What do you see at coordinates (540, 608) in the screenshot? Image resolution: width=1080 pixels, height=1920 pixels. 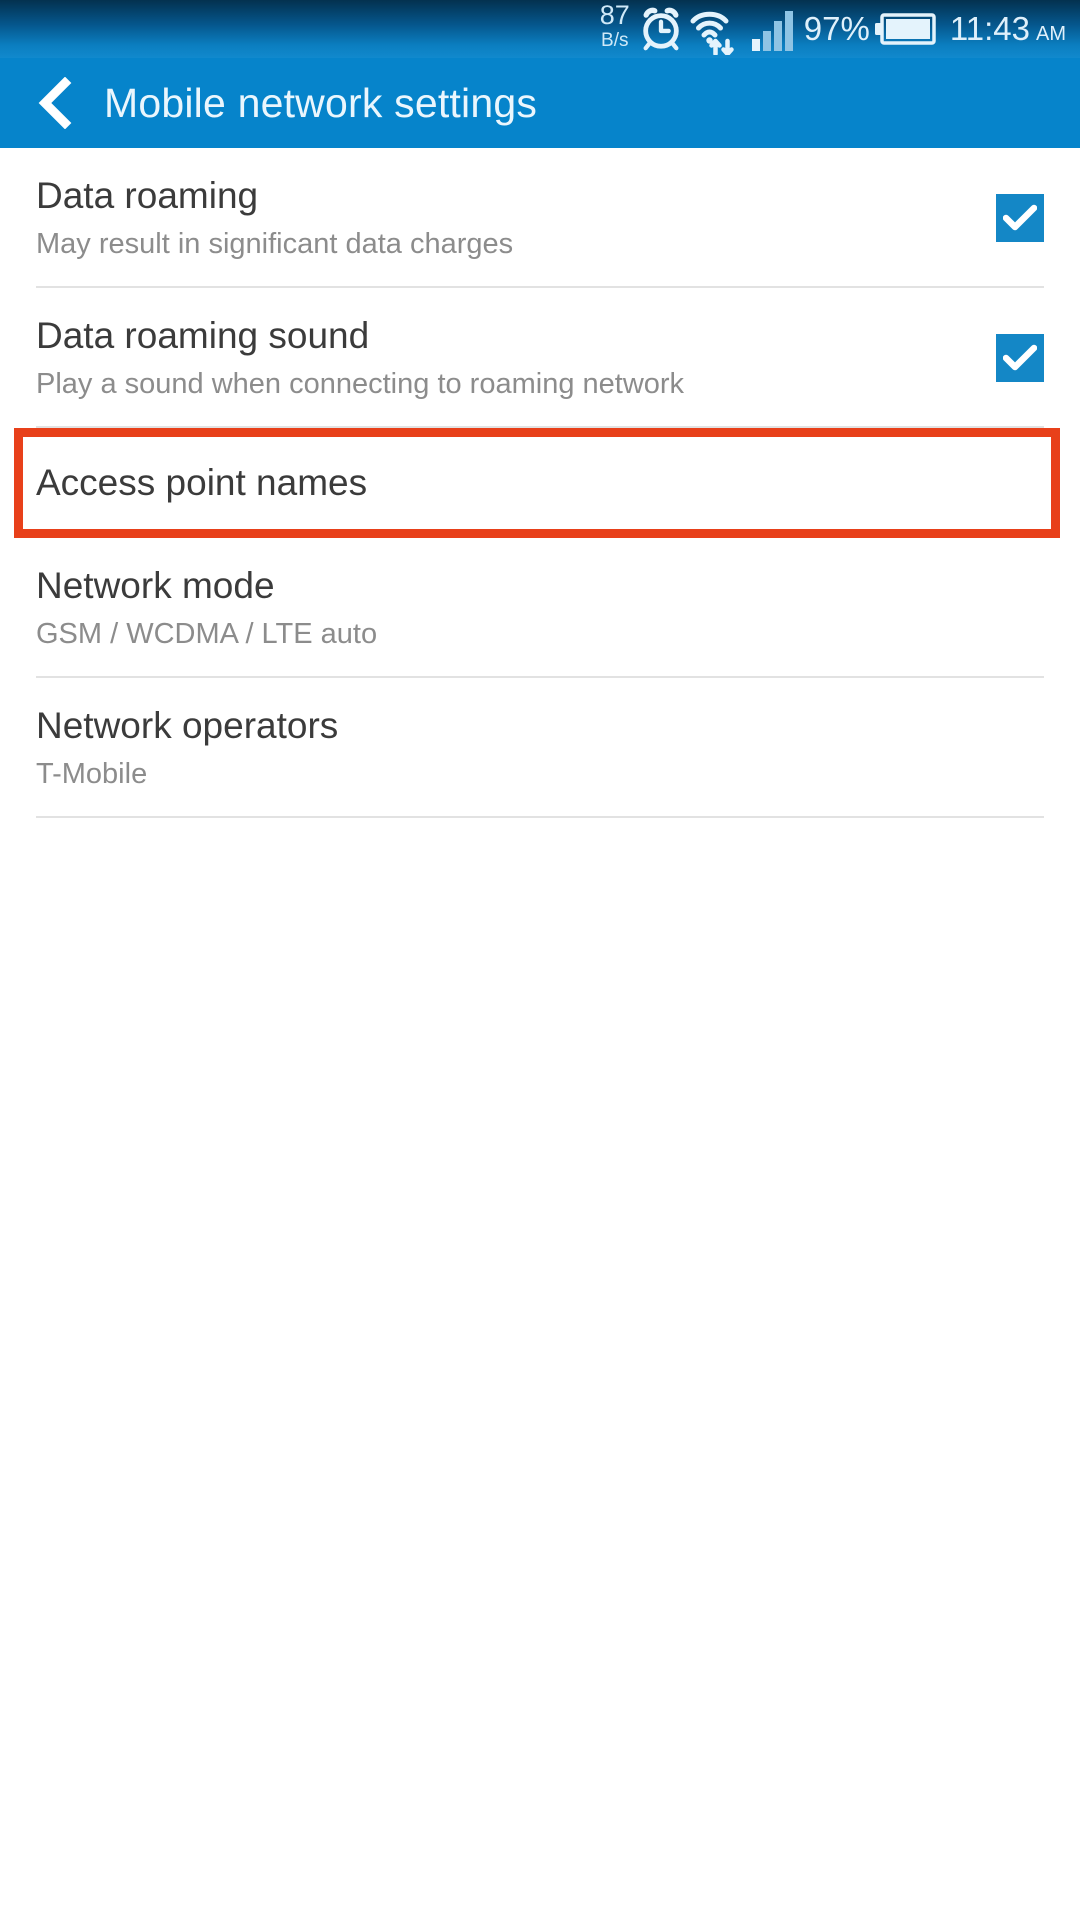 I see `list-item-network-mode: Network mode GSM / WCDMA / LTE auto` at bounding box center [540, 608].